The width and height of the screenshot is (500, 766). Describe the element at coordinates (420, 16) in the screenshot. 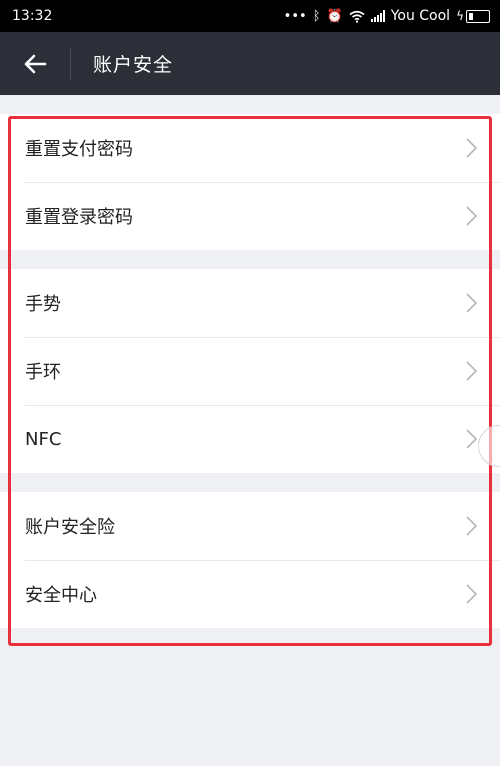

I see `carrier-name: You Cool` at that location.